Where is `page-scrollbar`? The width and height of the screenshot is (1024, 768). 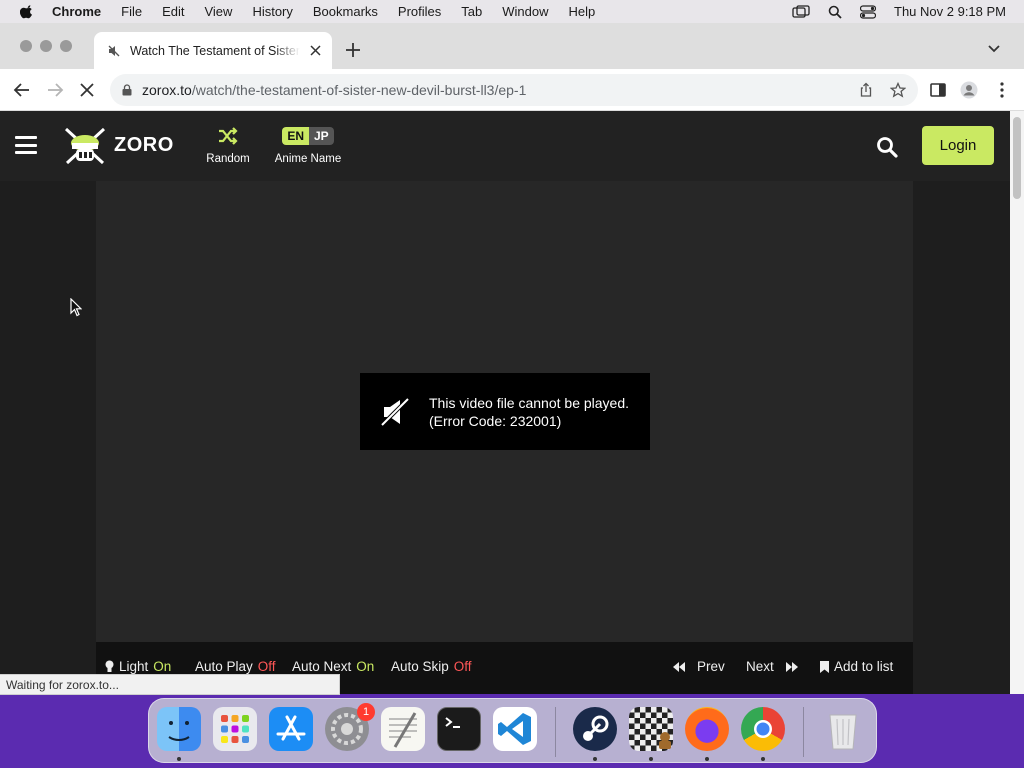 page-scrollbar is located at coordinates (1017, 402).